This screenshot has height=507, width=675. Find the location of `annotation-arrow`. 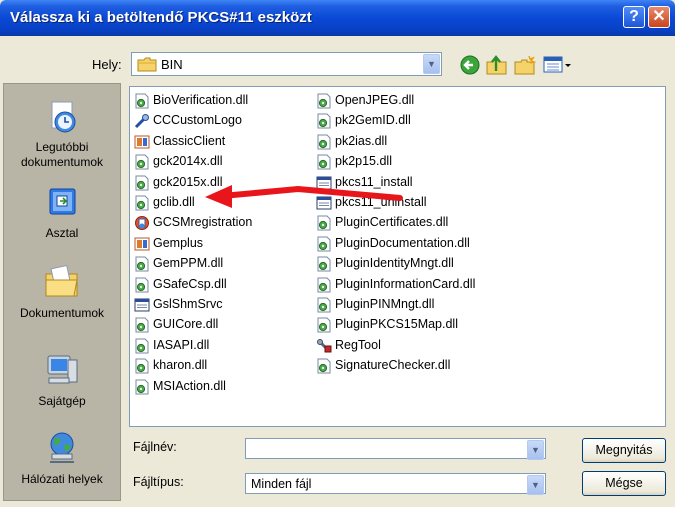

annotation-arrow is located at coordinates (304, 196).